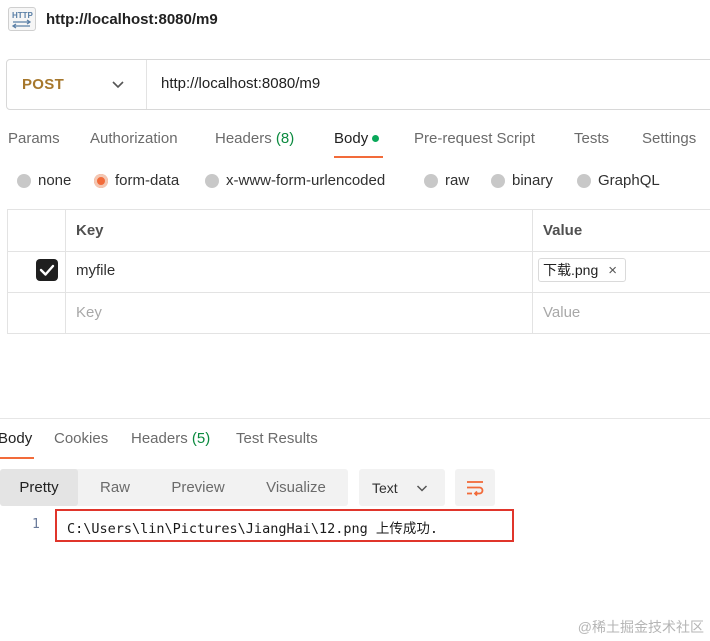 This screenshot has width=710, height=641. Describe the element at coordinates (358, 157) in the screenshot. I see `active-tab-underline` at that location.